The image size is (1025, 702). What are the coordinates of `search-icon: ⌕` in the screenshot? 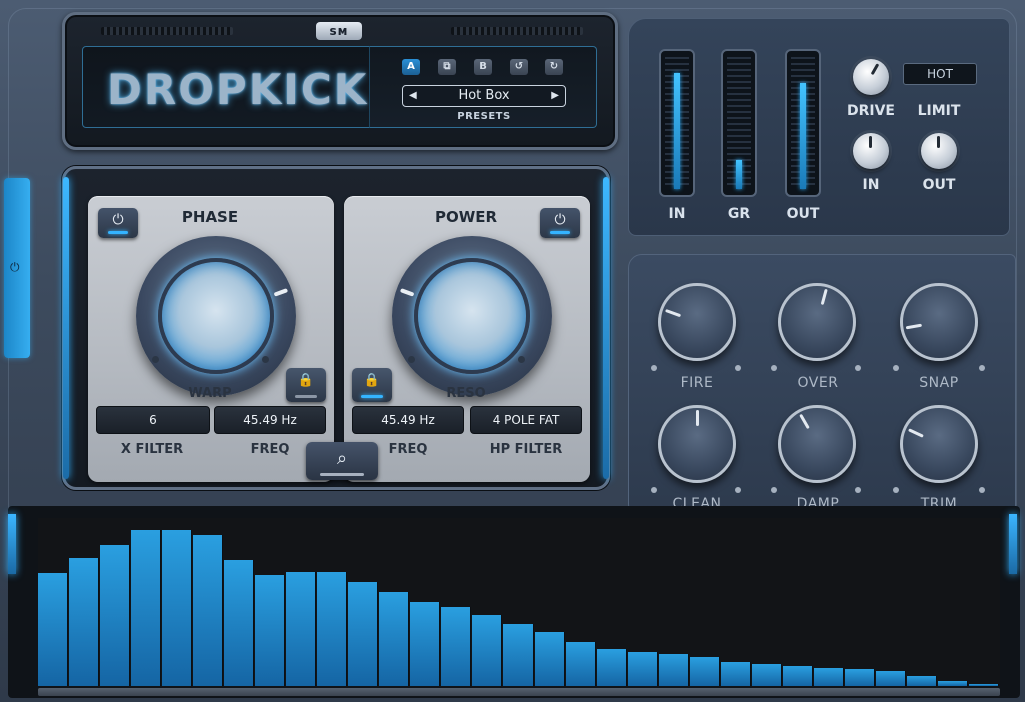 It's located at (342, 458).